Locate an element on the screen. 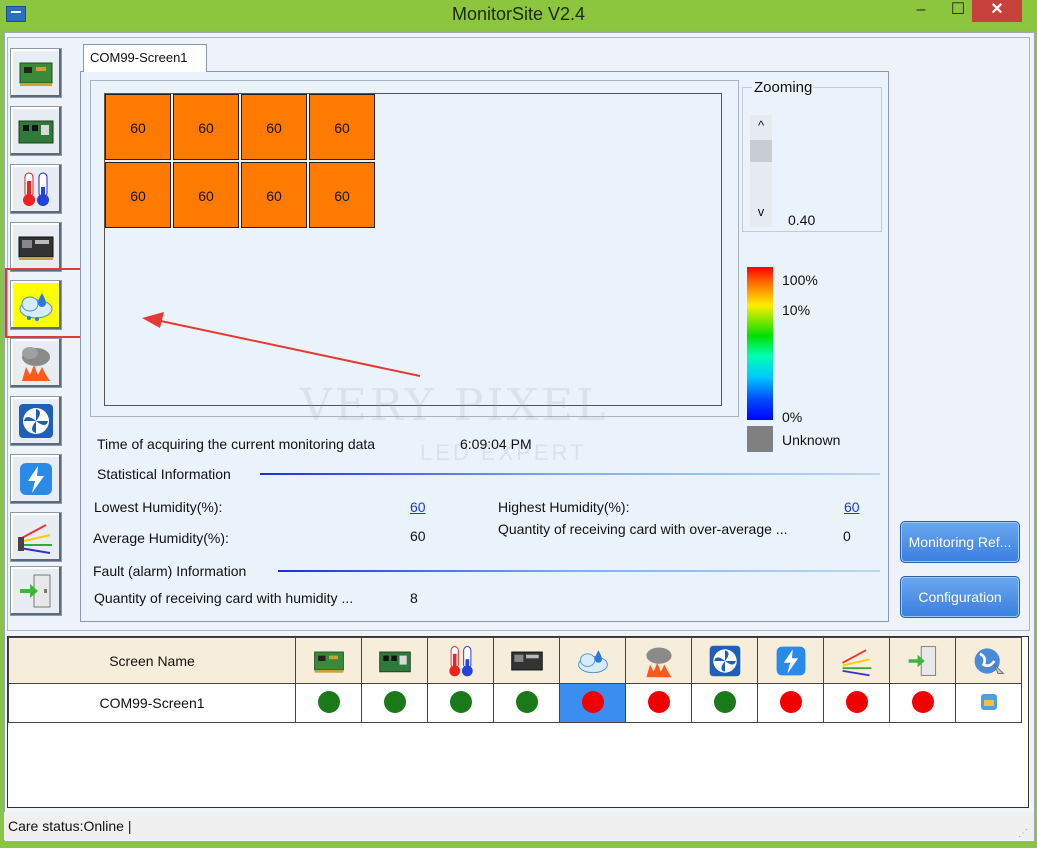  monitoring-card-button is located at coordinates (36, 247).